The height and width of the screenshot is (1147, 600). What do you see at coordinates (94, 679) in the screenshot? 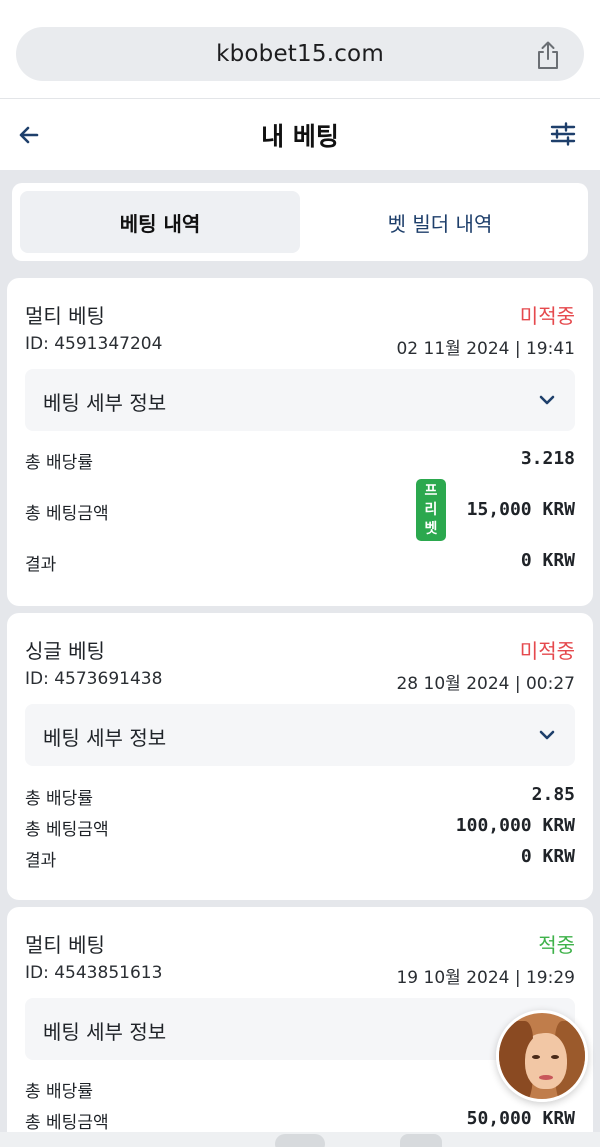
I see `bet-id: ID: 4573691438` at bounding box center [94, 679].